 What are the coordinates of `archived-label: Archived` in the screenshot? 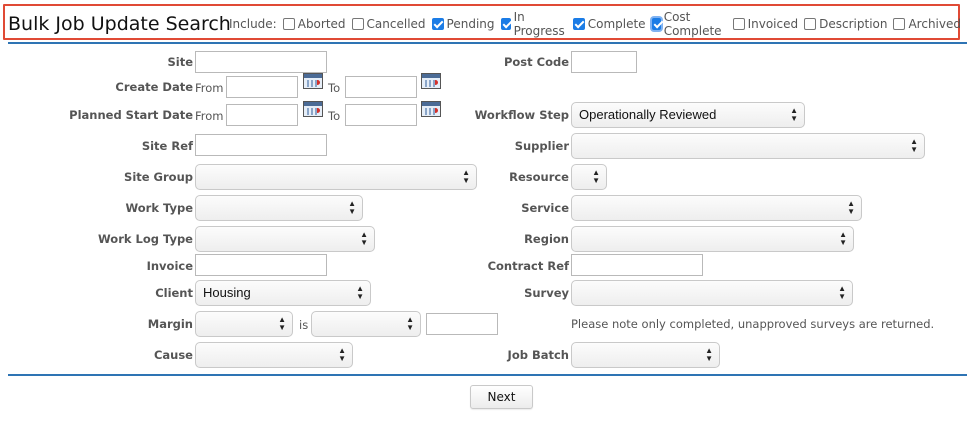 It's located at (934, 24).